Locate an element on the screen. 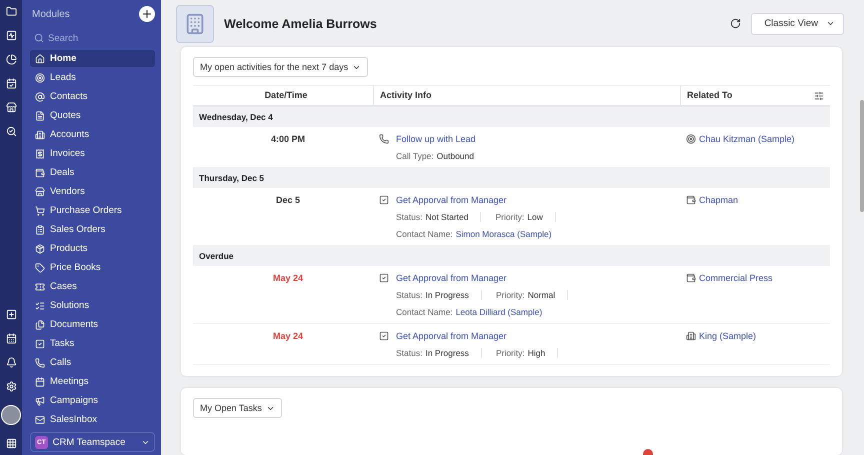 The image size is (864, 455). sidebar-item: Deals is located at coordinates (92, 172).